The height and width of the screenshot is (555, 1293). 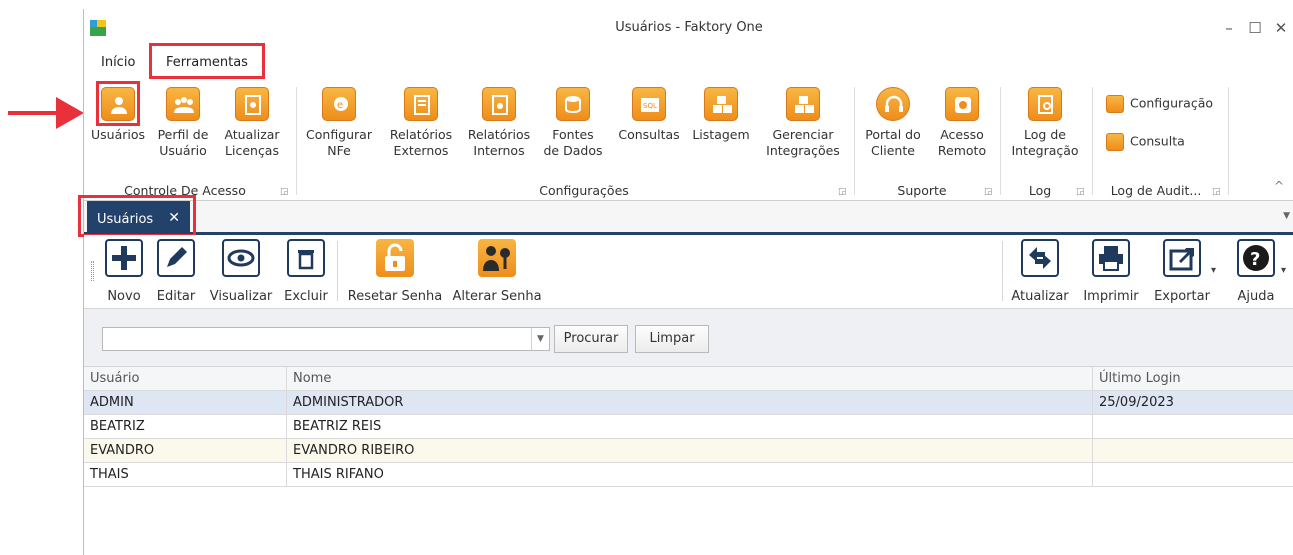 What do you see at coordinates (1145, 142) in the screenshot?
I see `ribbon-consulta-button: Consulta` at bounding box center [1145, 142].